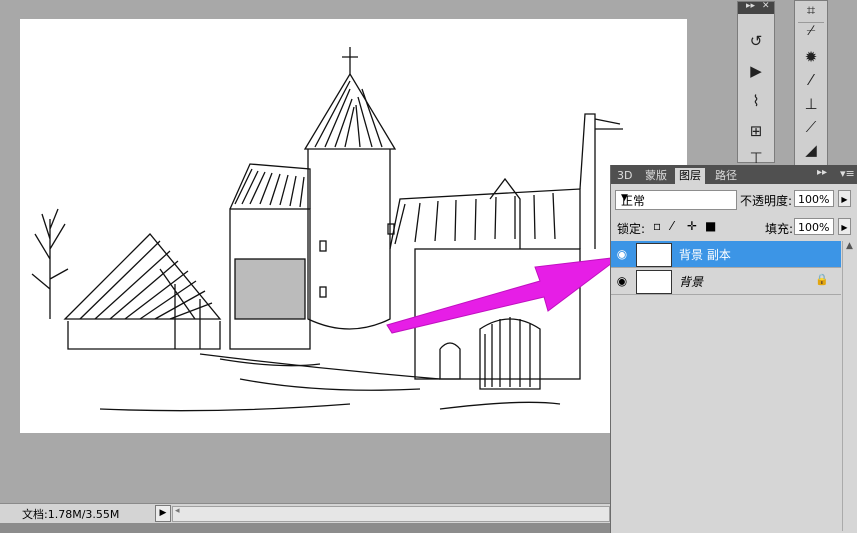 Image resolution: width=857 pixels, height=533 pixels. What do you see at coordinates (811, 10) in the screenshot?
I see `crop-icon: ⌗` at bounding box center [811, 10].